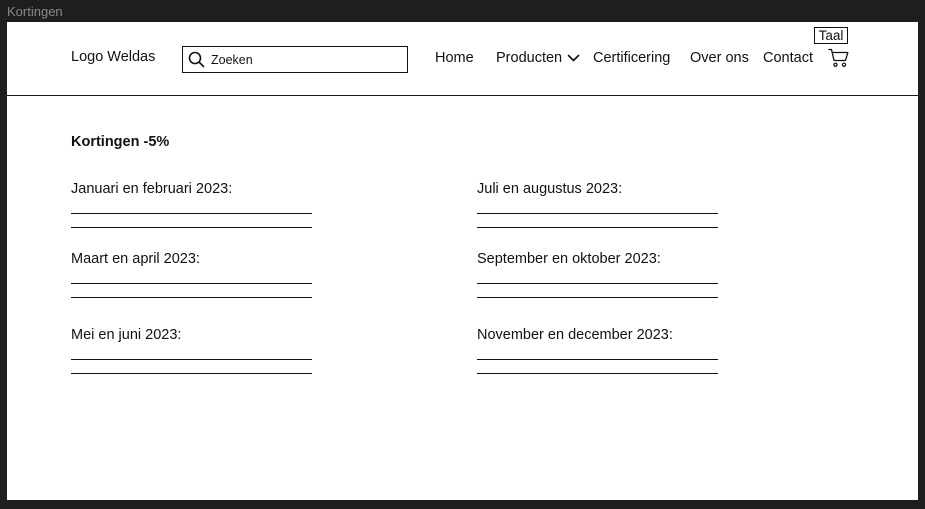  I want to click on nav-home: Home, so click(454, 58).